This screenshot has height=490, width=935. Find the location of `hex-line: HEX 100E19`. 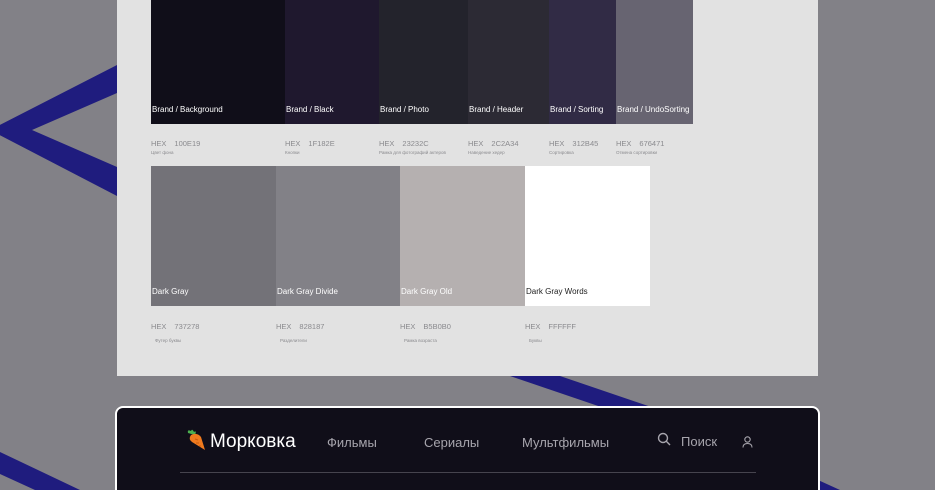

hex-line: HEX 100E19 is located at coordinates (175, 143).